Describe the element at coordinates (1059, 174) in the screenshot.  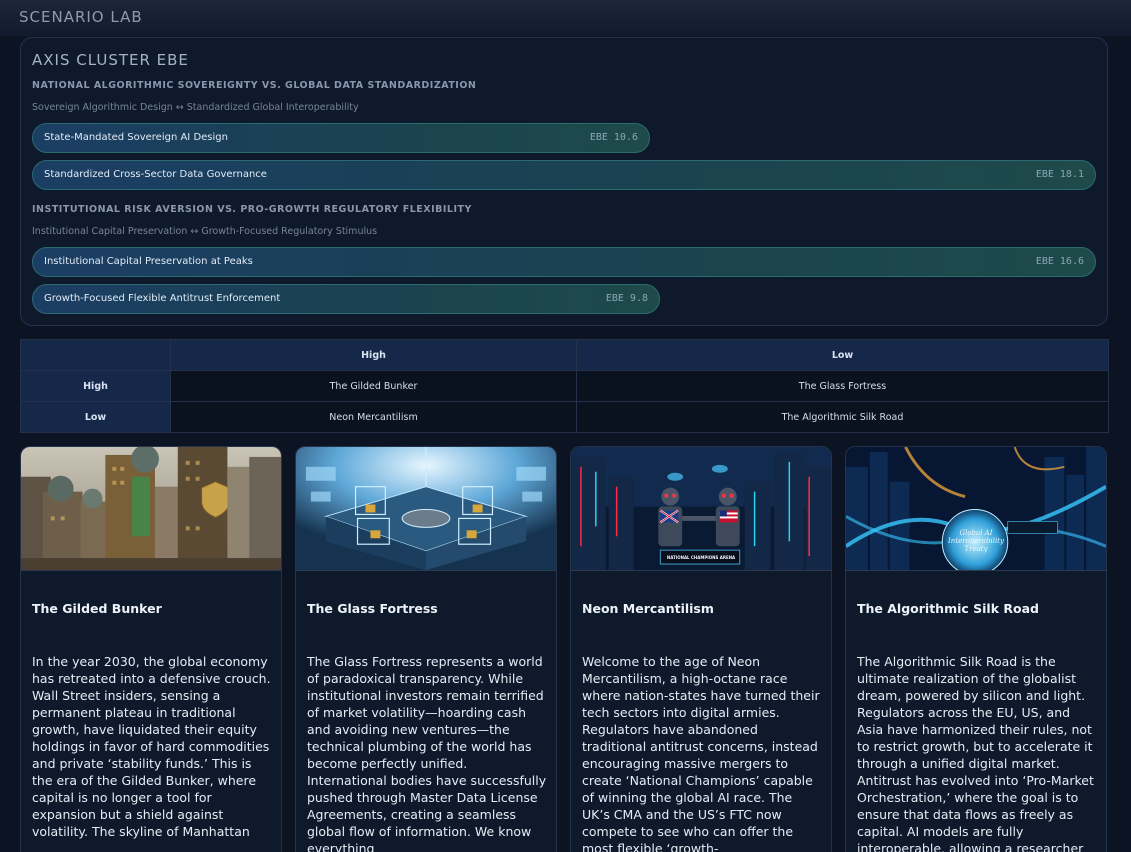
I see `axis-bar-value: EBE 18.1` at that location.